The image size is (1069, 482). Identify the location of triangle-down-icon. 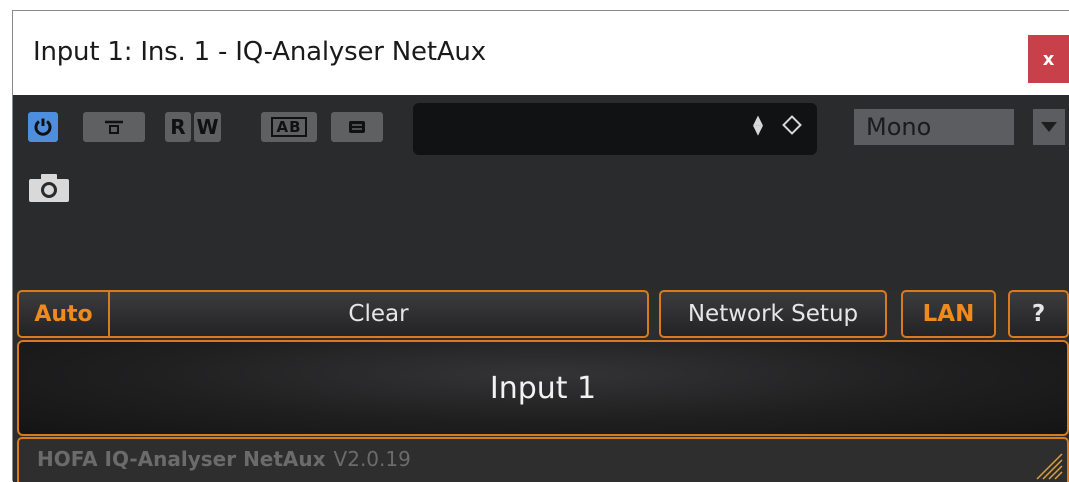
(1049, 127).